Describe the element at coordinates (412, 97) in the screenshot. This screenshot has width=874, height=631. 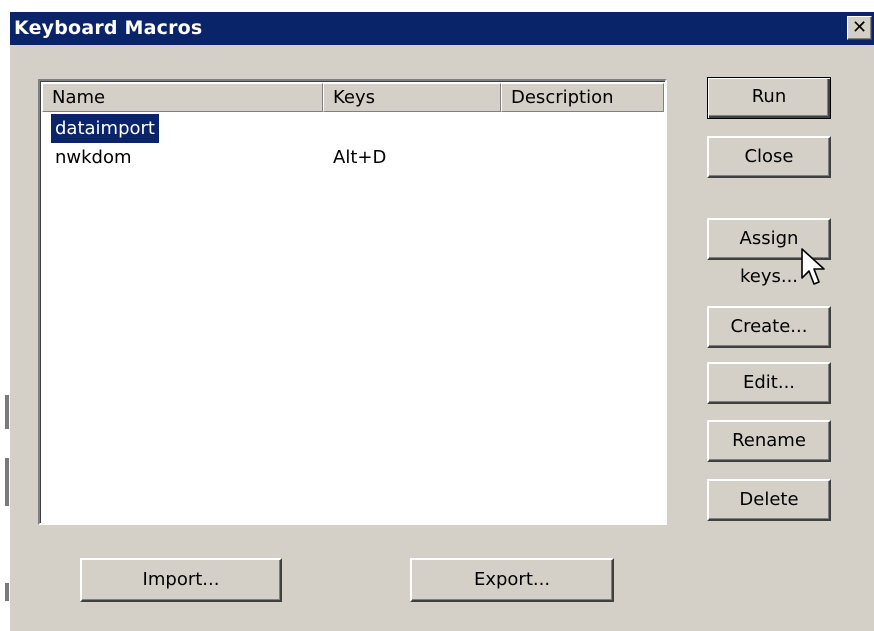
I see `column-header-keys: Keys` at that location.